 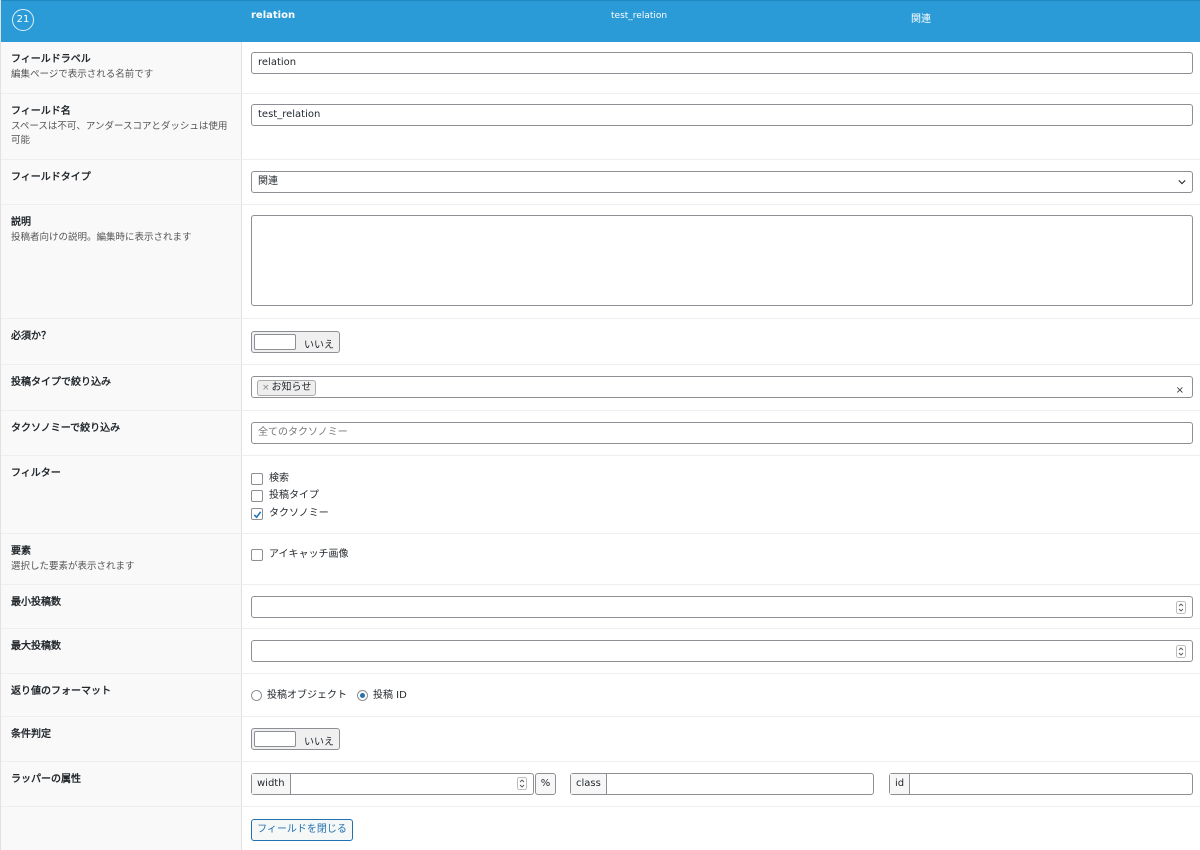 I want to click on field-label-title: フィールドラベル, so click(x=51, y=59).